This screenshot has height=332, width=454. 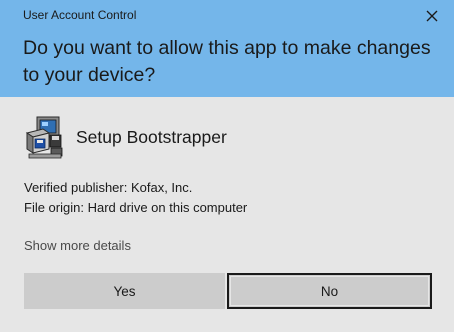 I want to click on window-title: User Account Control, so click(x=80, y=15).